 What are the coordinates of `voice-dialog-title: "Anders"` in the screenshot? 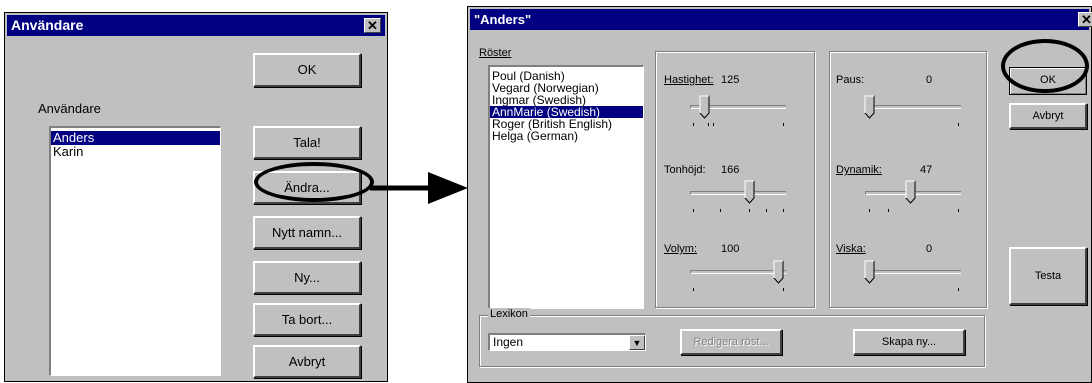 It's located at (503, 19).